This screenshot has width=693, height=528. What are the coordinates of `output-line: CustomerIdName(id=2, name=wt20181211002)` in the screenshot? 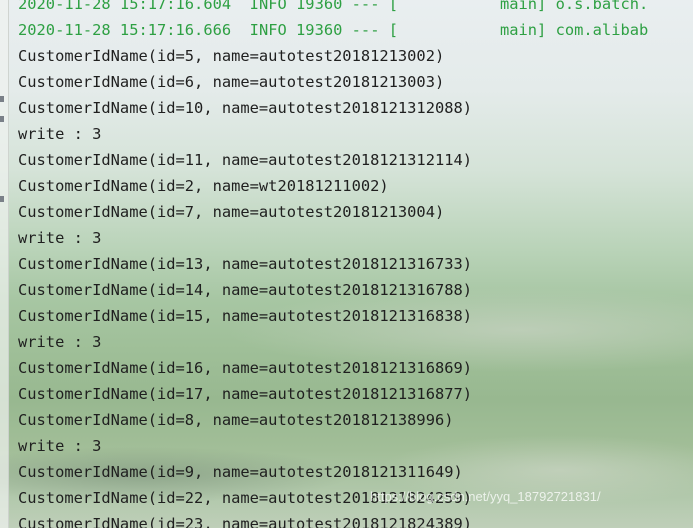 It's located at (203, 186).